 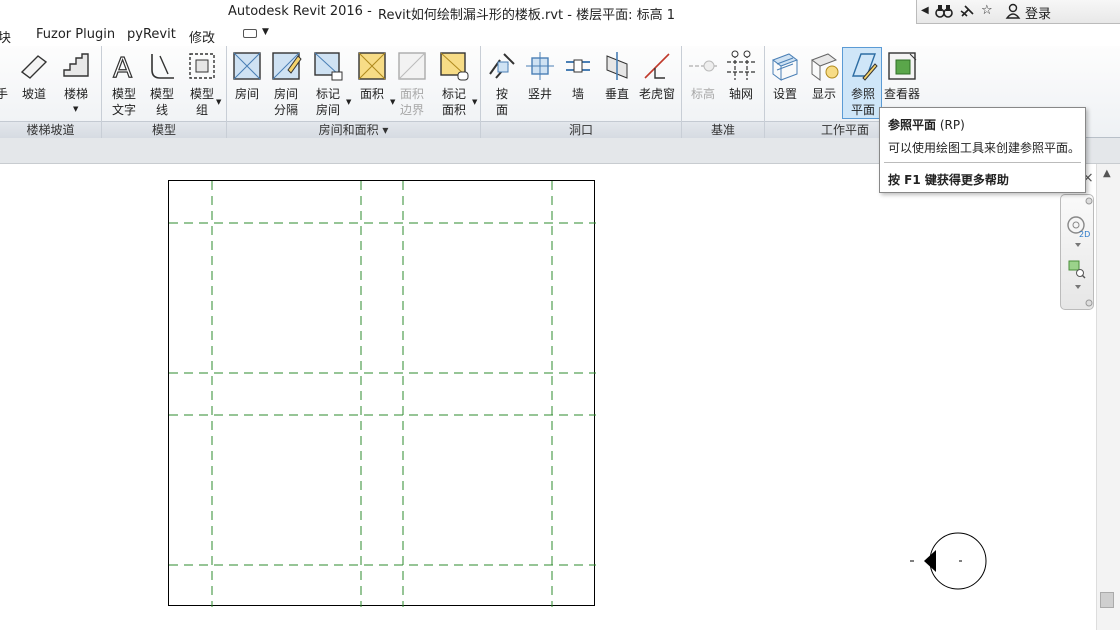 What do you see at coordinates (1077, 252) in the screenshot?
I see `navigation-bar: 2D` at bounding box center [1077, 252].